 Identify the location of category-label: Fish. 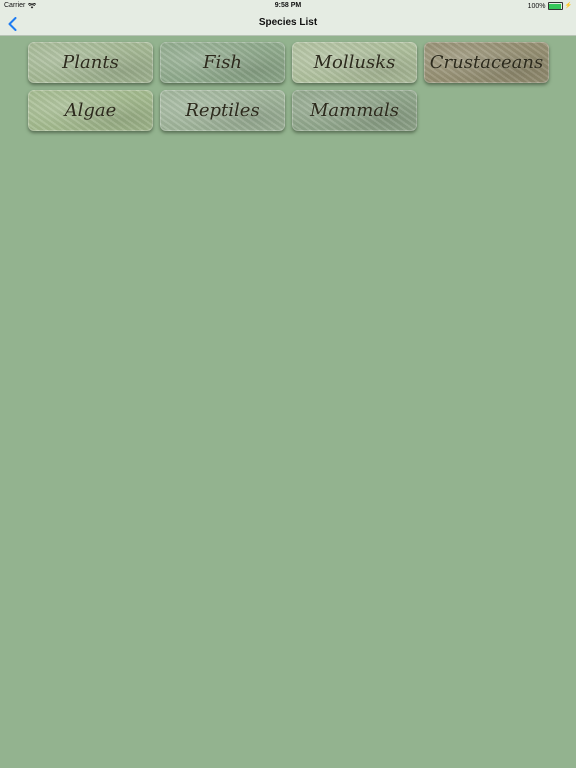
(222, 62).